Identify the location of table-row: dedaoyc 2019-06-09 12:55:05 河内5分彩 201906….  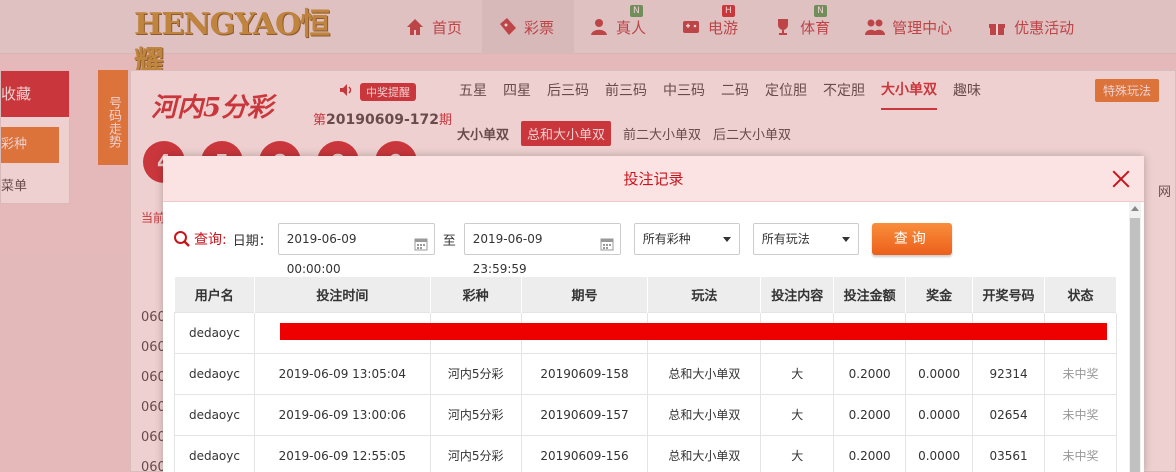
(645, 453).